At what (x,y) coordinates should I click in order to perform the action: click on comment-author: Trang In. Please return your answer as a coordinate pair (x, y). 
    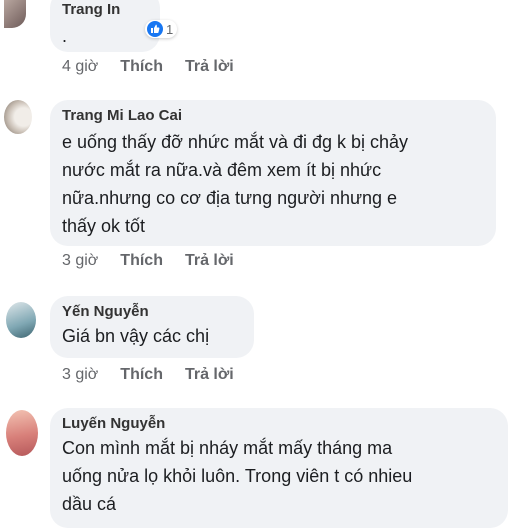
    Looking at the image, I should click on (105, 9).